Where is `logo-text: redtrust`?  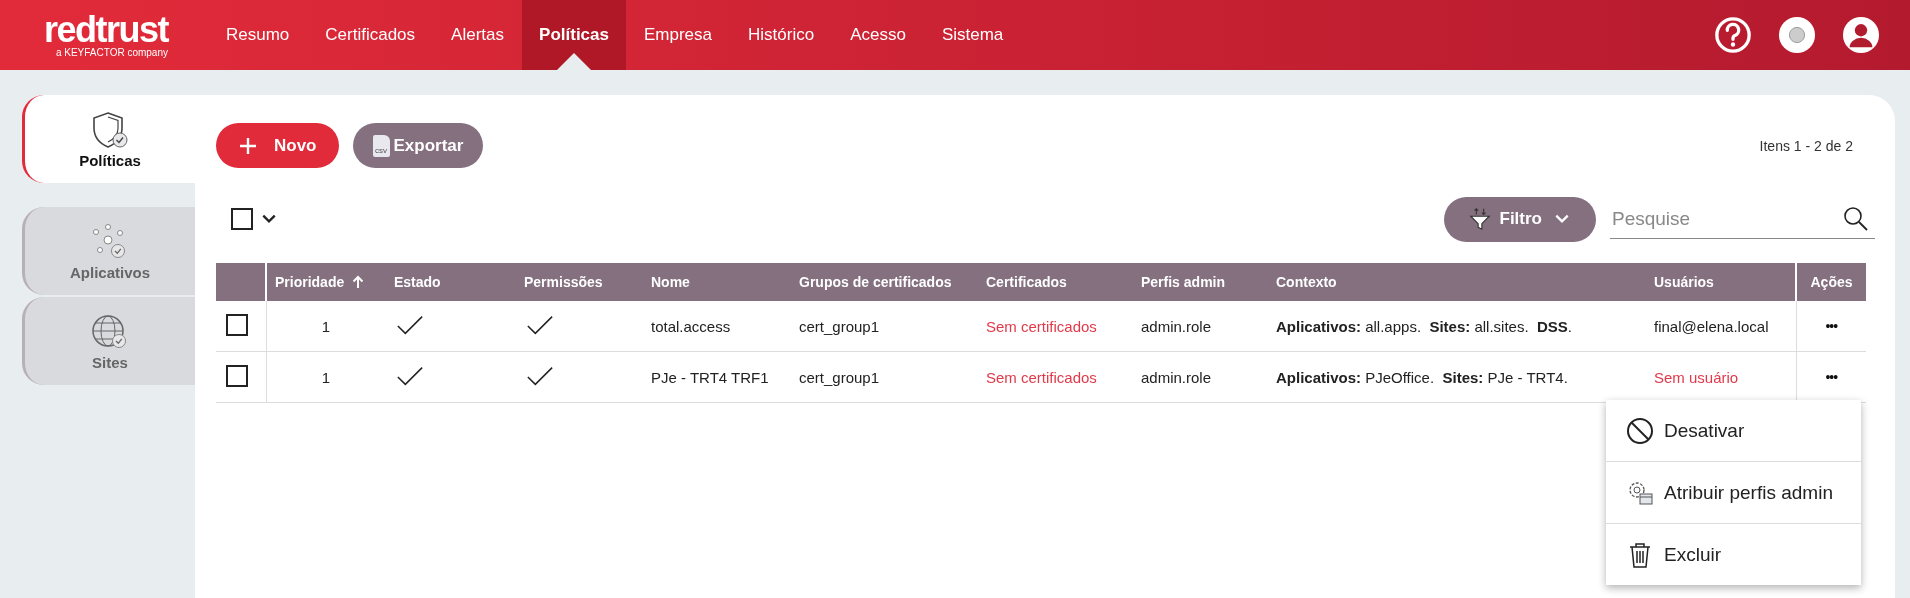 logo-text: redtrust is located at coordinates (105, 29).